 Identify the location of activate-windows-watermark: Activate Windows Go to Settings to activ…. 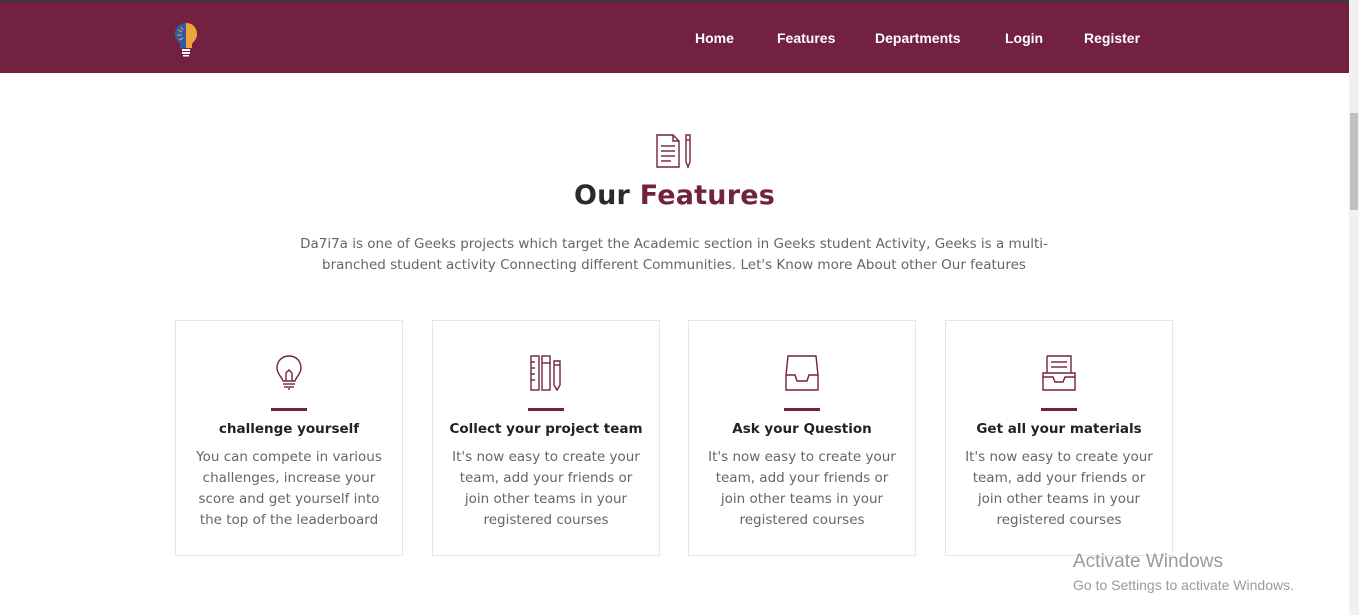
(1183, 572).